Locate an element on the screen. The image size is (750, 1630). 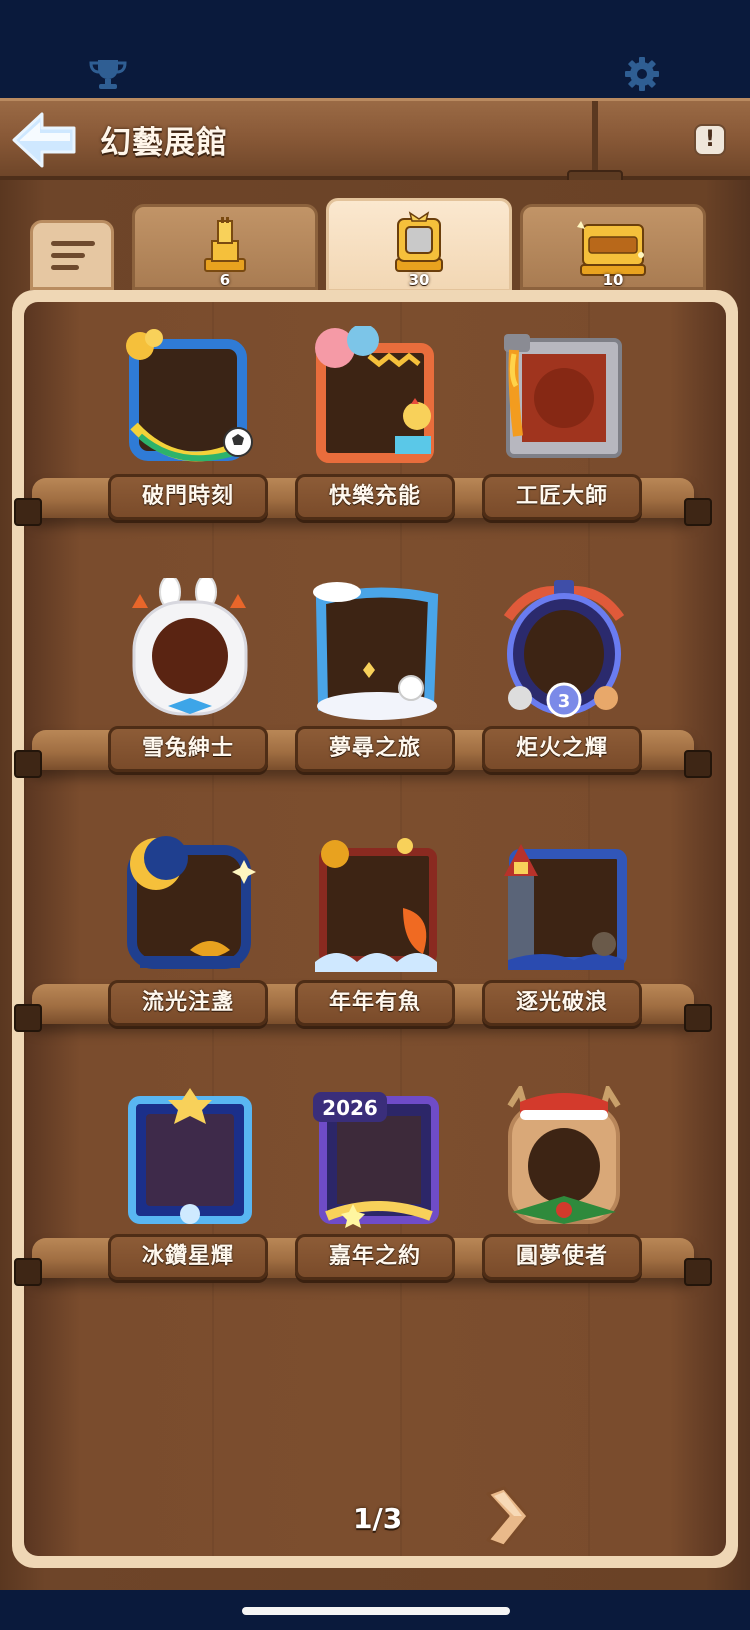
frame-item: 2026 嘉年之約 is located at coordinates (375, 1191).